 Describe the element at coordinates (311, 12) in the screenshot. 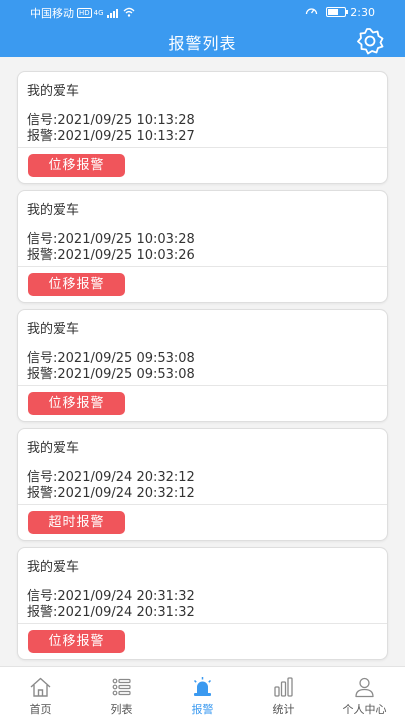

I see `speedometer-icon` at that location.